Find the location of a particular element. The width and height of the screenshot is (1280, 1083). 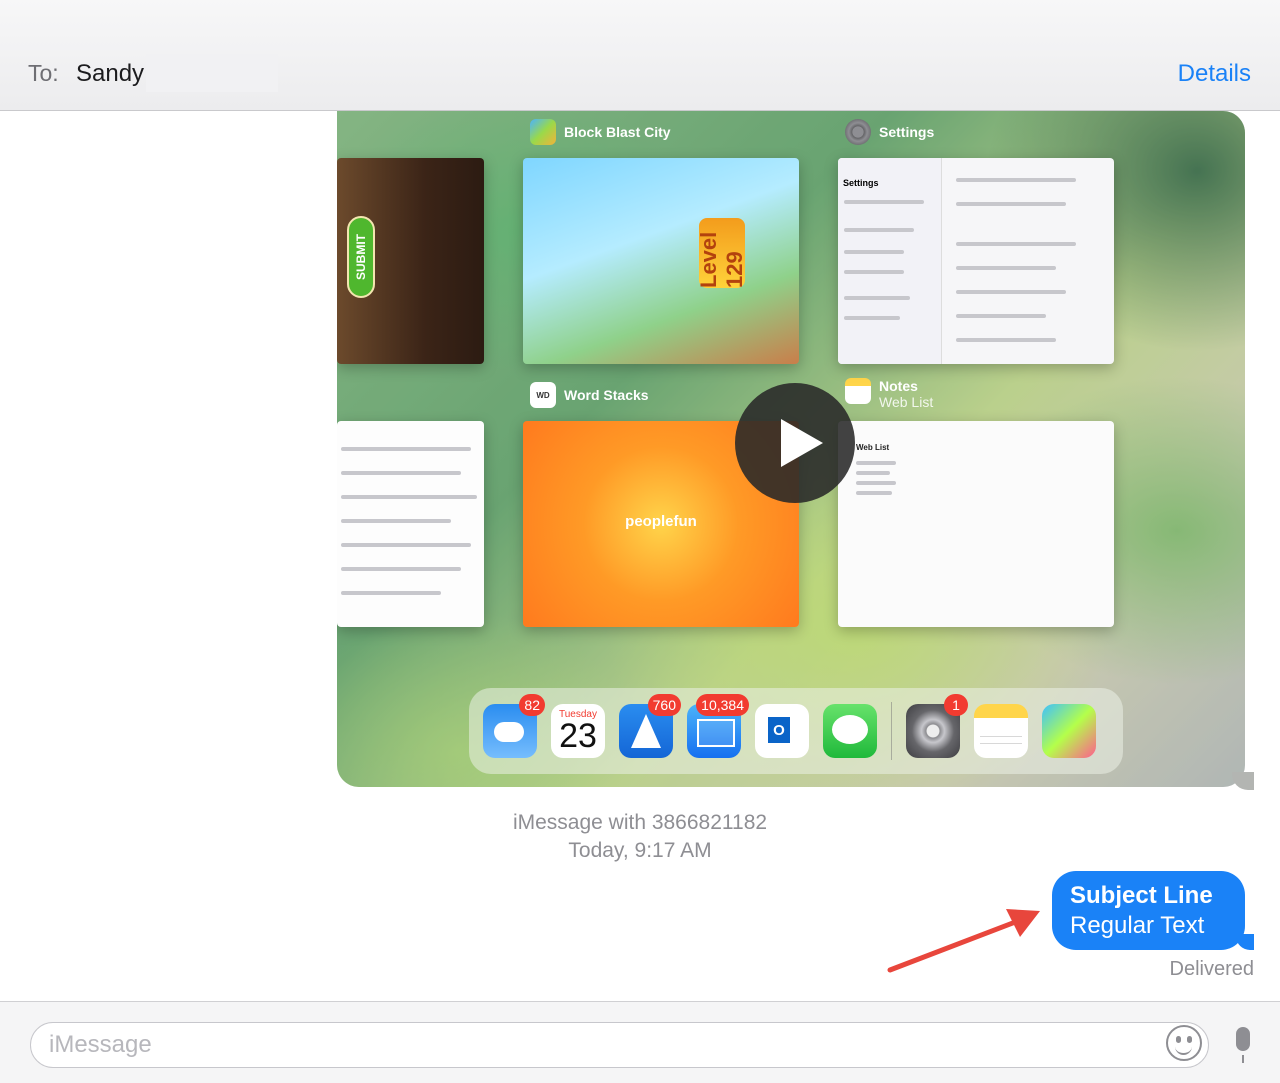

recipient-field is located at coordinates (212, 73).